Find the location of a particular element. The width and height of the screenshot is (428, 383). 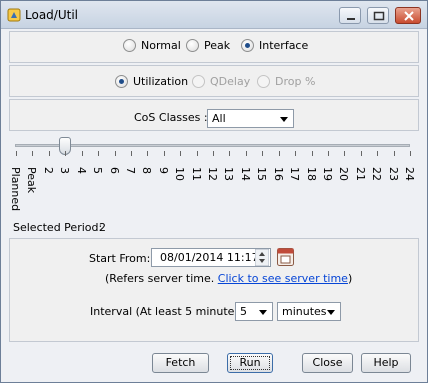

radio-utilization-indicator is located at coordinates (121, 81).